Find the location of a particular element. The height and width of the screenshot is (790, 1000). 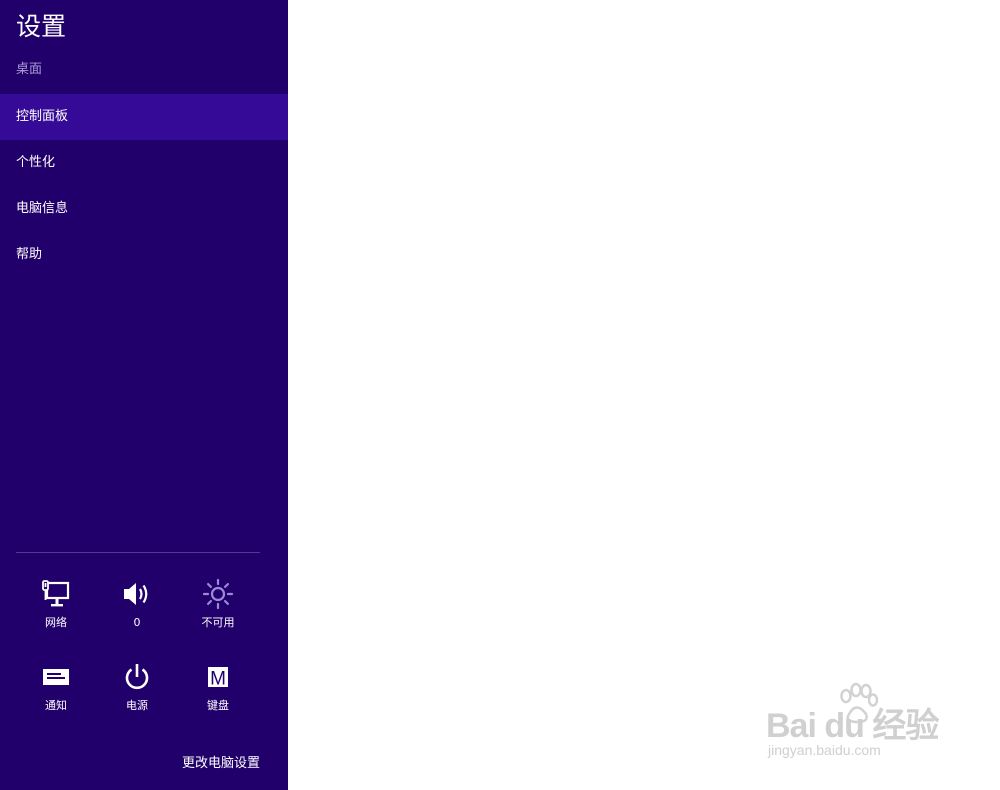

watermark-brand: Bai du 经验 is located at coordinates (852, 726).